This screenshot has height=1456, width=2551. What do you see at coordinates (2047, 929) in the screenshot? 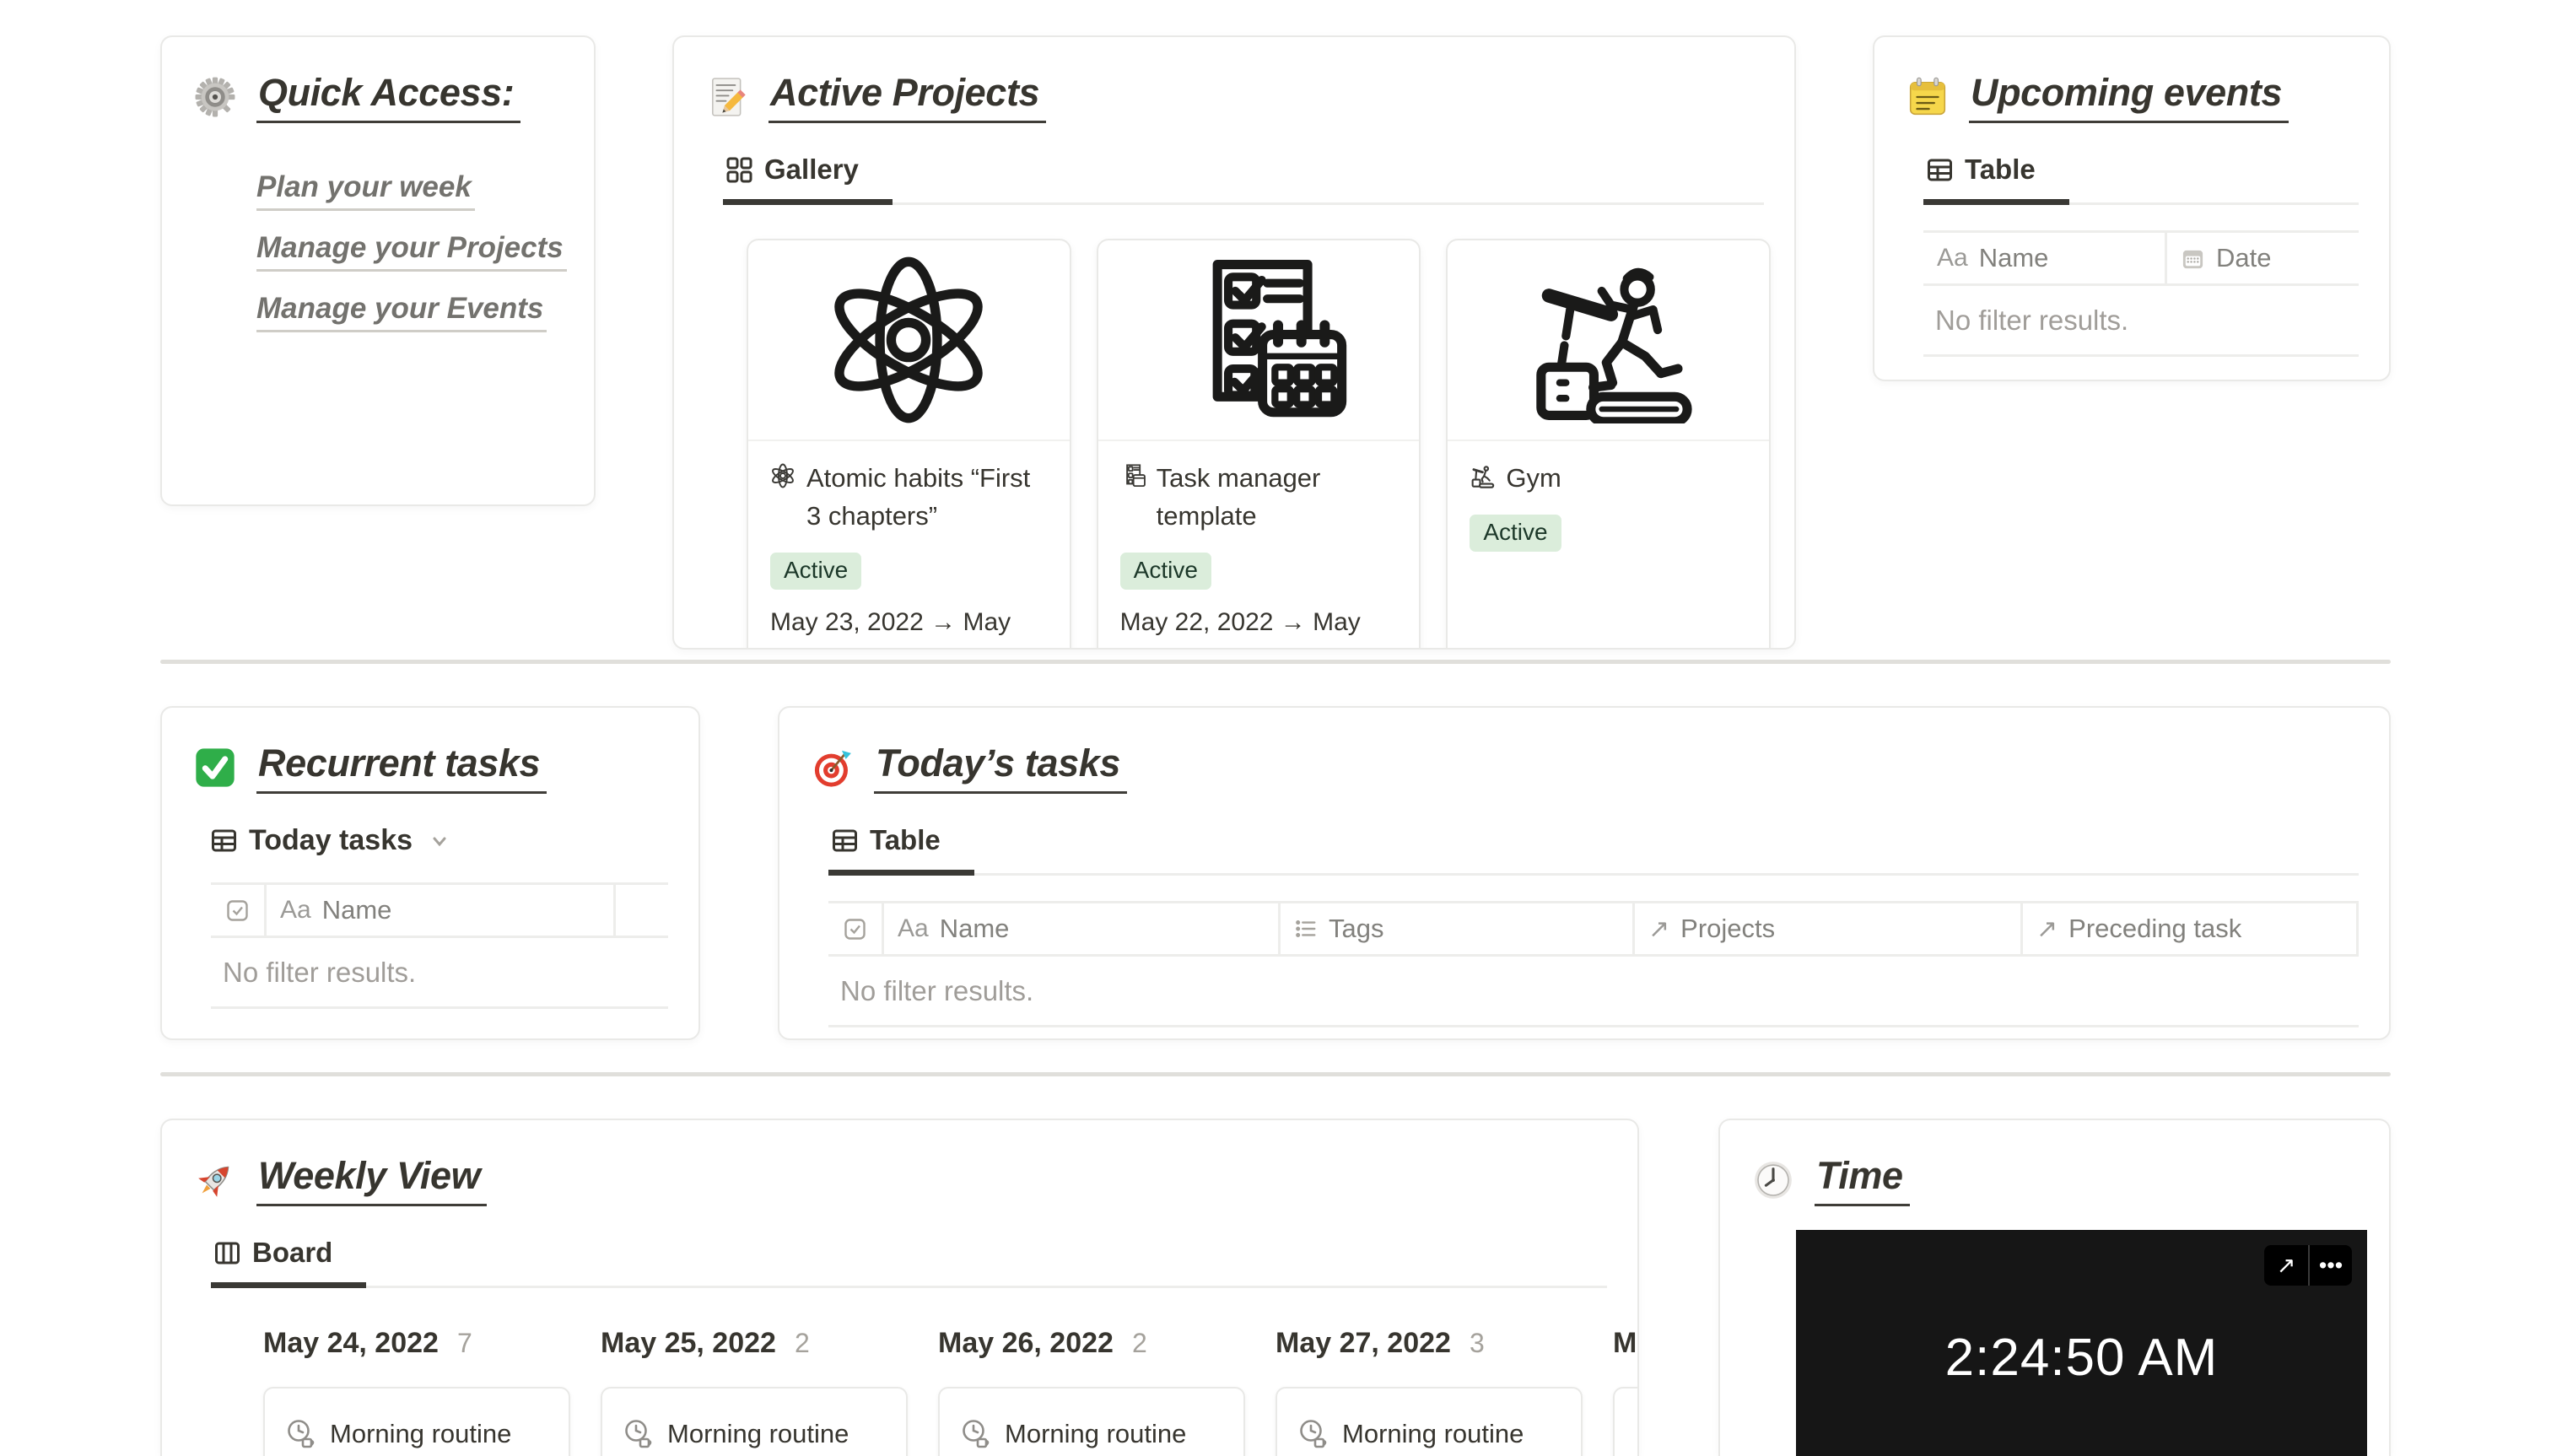
I see `relation-property-icon: ↗` at bounding box center [2047, 929].